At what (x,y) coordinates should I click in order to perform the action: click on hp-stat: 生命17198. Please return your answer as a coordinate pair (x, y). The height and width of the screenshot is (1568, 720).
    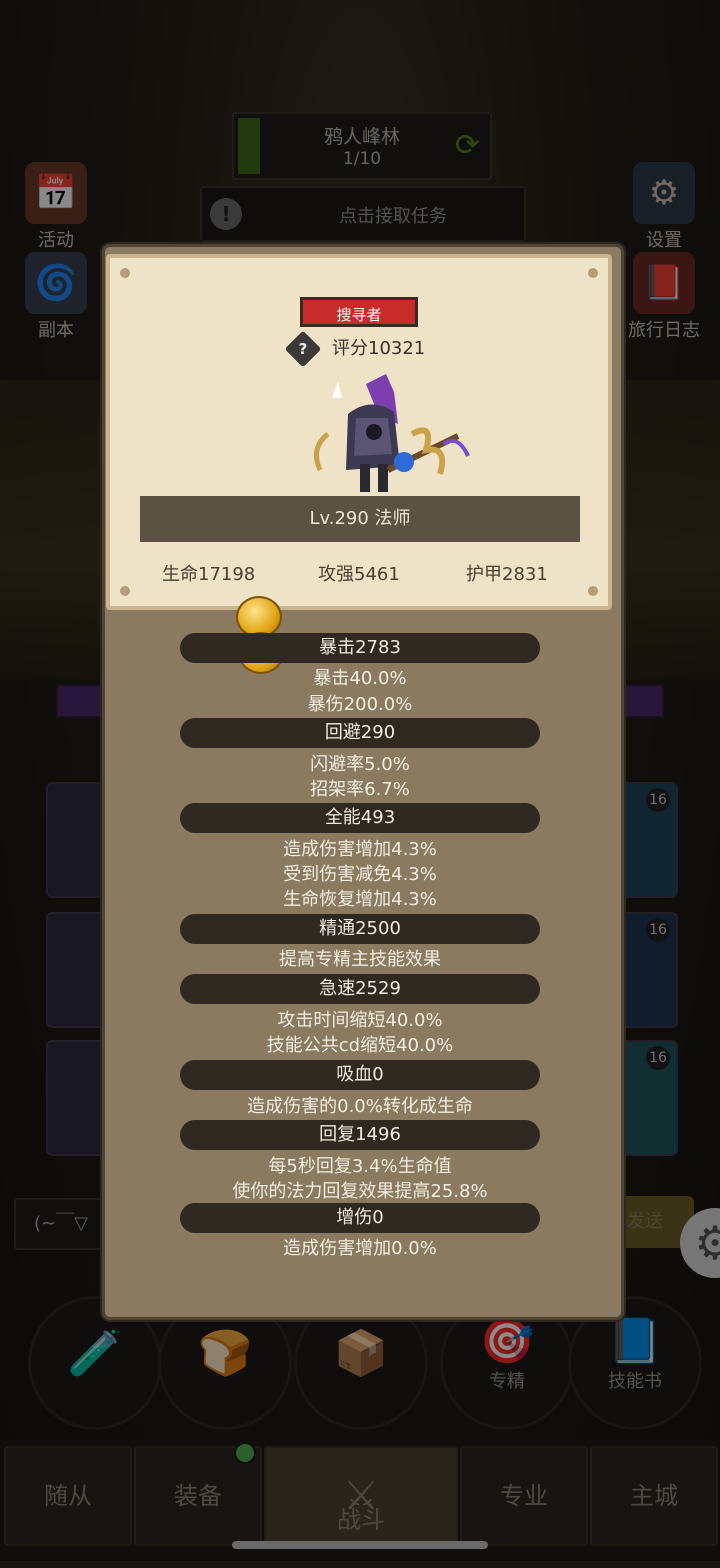
    Looking at the image, I should click on (209, 574).